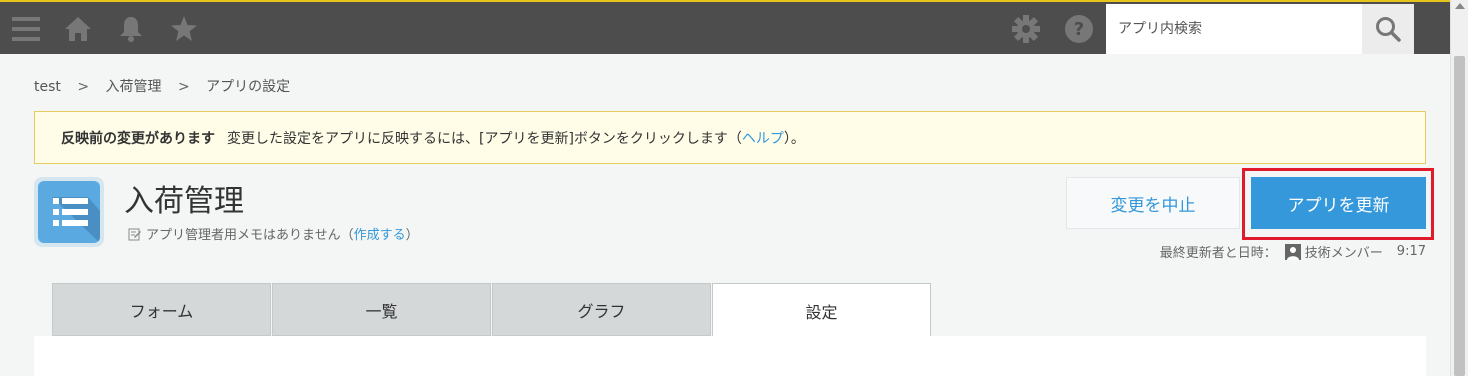 Image resolution: width=1468 pixels, height=376 pixels. What do you see at coordinates (47, 87) in the screenshot?
I see `breadcrumb-item-space: test` at bounding box center [47, 87].